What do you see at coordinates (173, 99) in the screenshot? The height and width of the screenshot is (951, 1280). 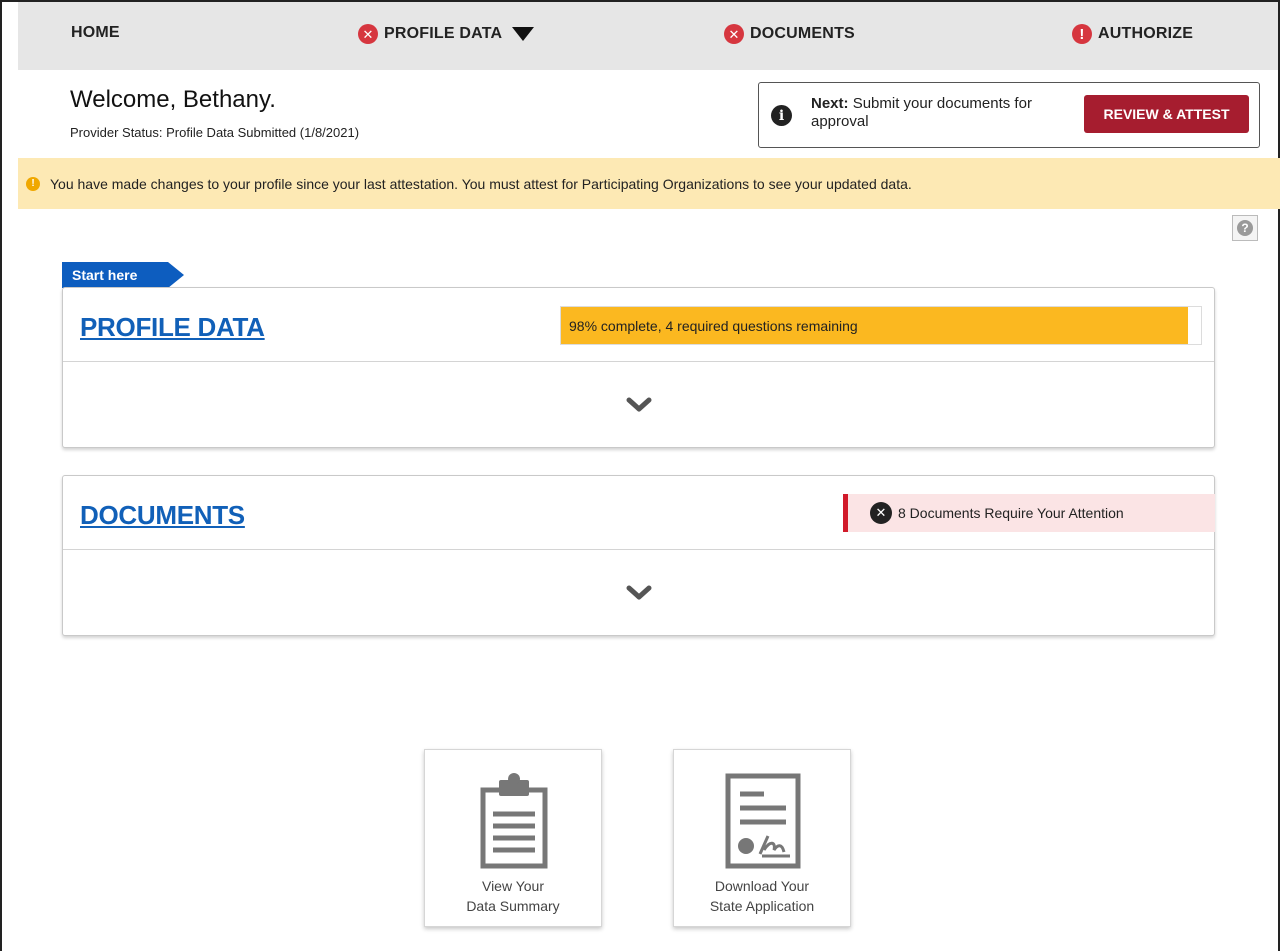 I see `welcome-heading: Welcome, Bethany.` at bounding box center [173, 99].